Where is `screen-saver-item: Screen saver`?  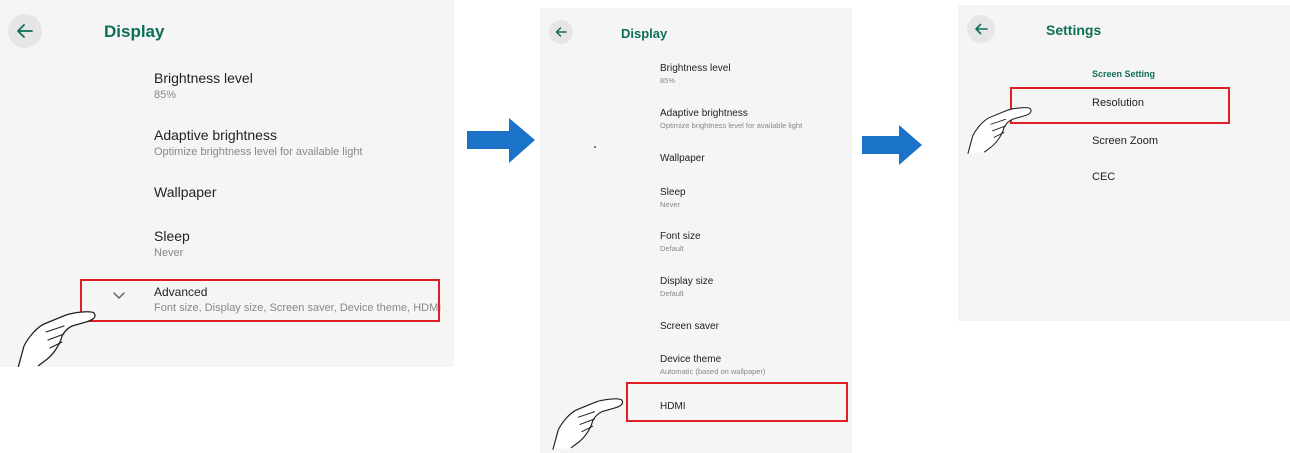
screen-saver-item: Screen saver is located at coordinates (689, 326).